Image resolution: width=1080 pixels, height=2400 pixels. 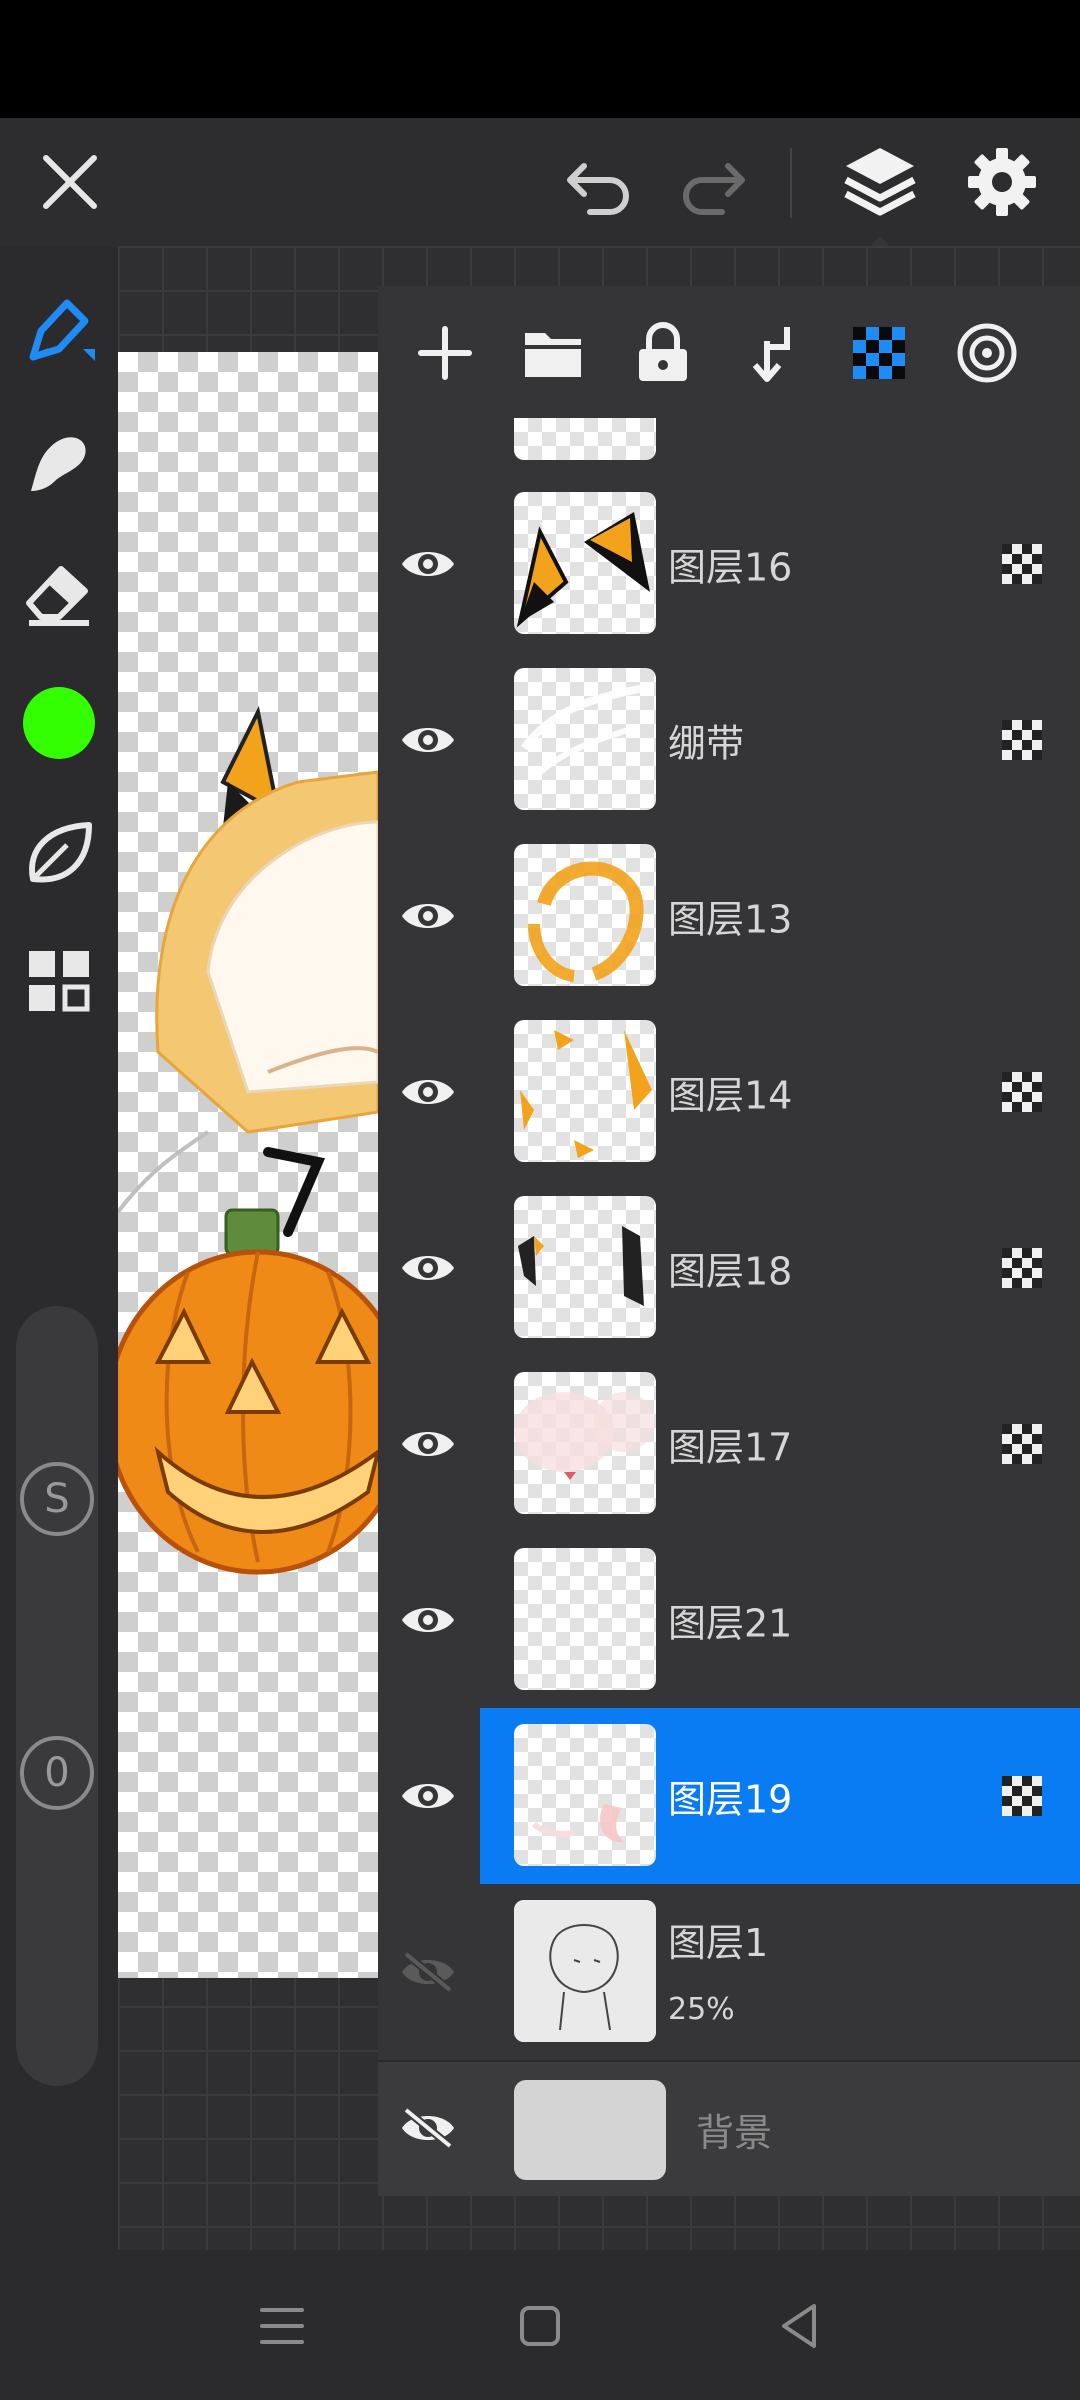 I want to click on leaf-icon, so click(x=59, y=853).